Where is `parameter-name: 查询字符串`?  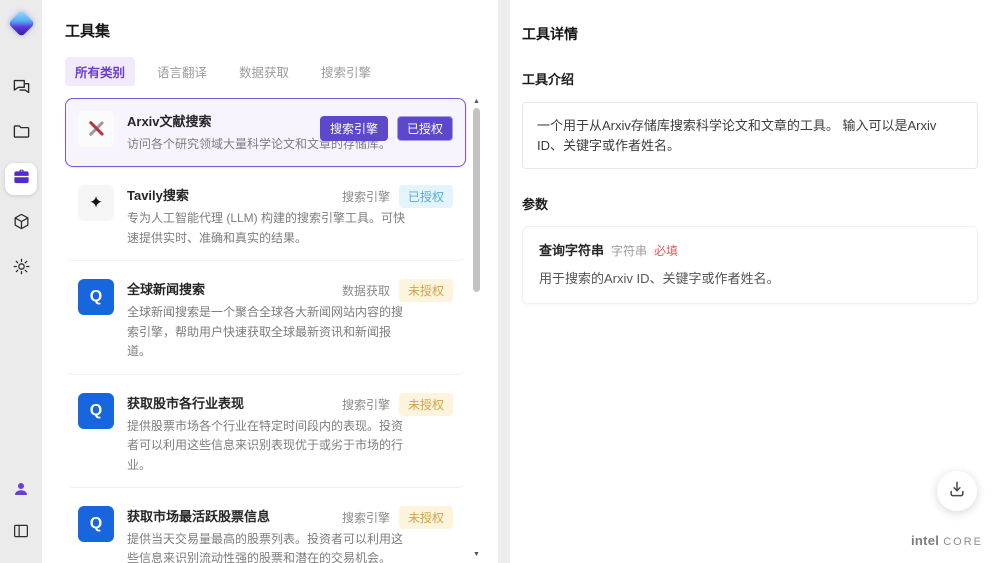
parameter-name: 查询字符串 is located at coordinates (572, 250).